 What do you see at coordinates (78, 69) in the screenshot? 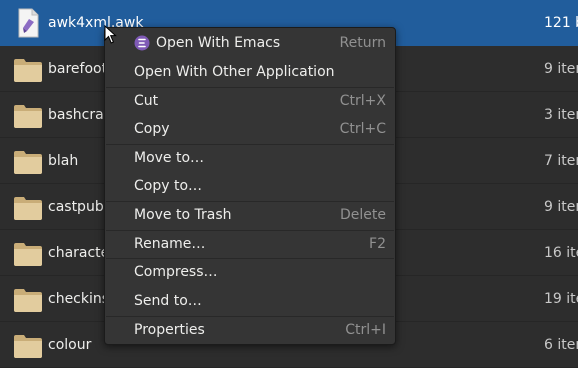
I see `folder-name: barefoot` at bounding box center [78, 69].